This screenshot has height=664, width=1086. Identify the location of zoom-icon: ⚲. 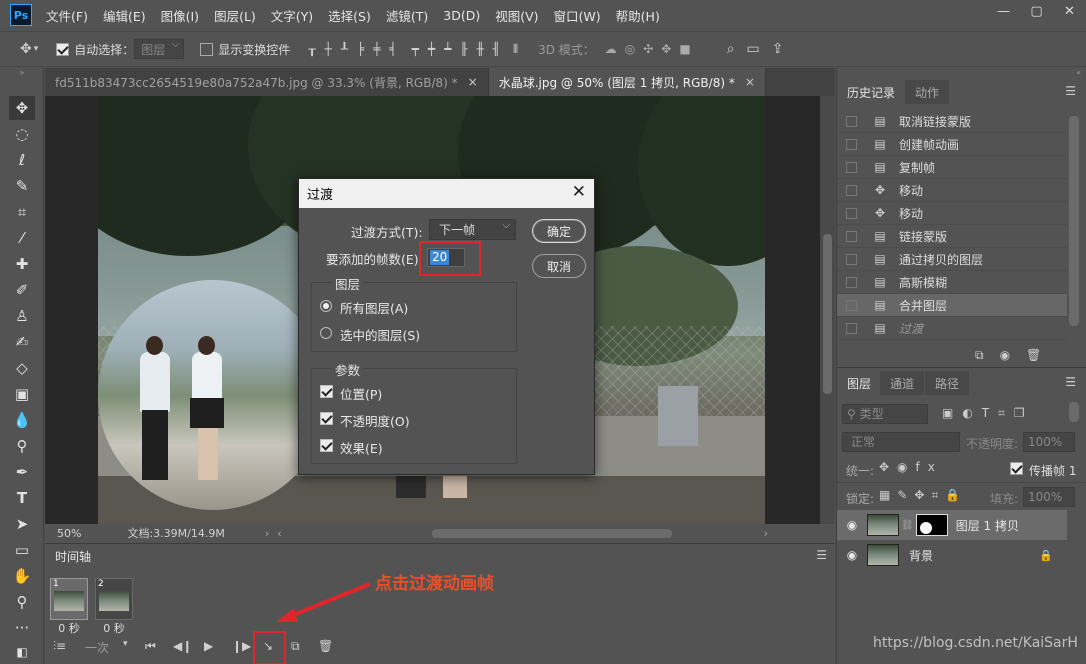
(22, 602).